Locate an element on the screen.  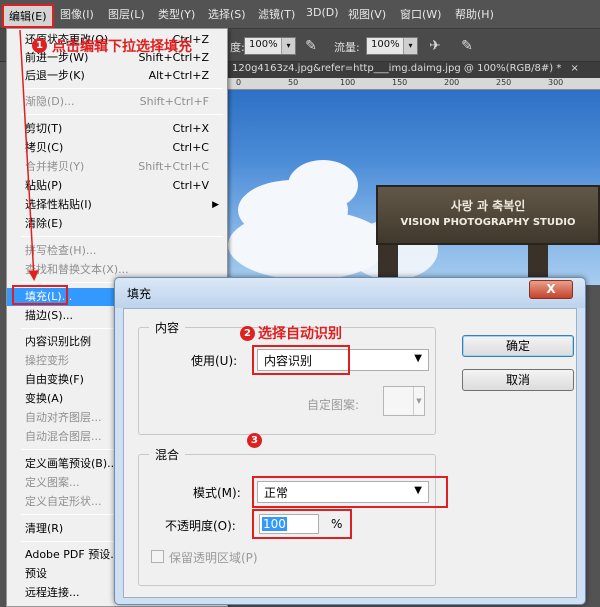
use-label: 使用(U): is located at coordinates (214, 361).